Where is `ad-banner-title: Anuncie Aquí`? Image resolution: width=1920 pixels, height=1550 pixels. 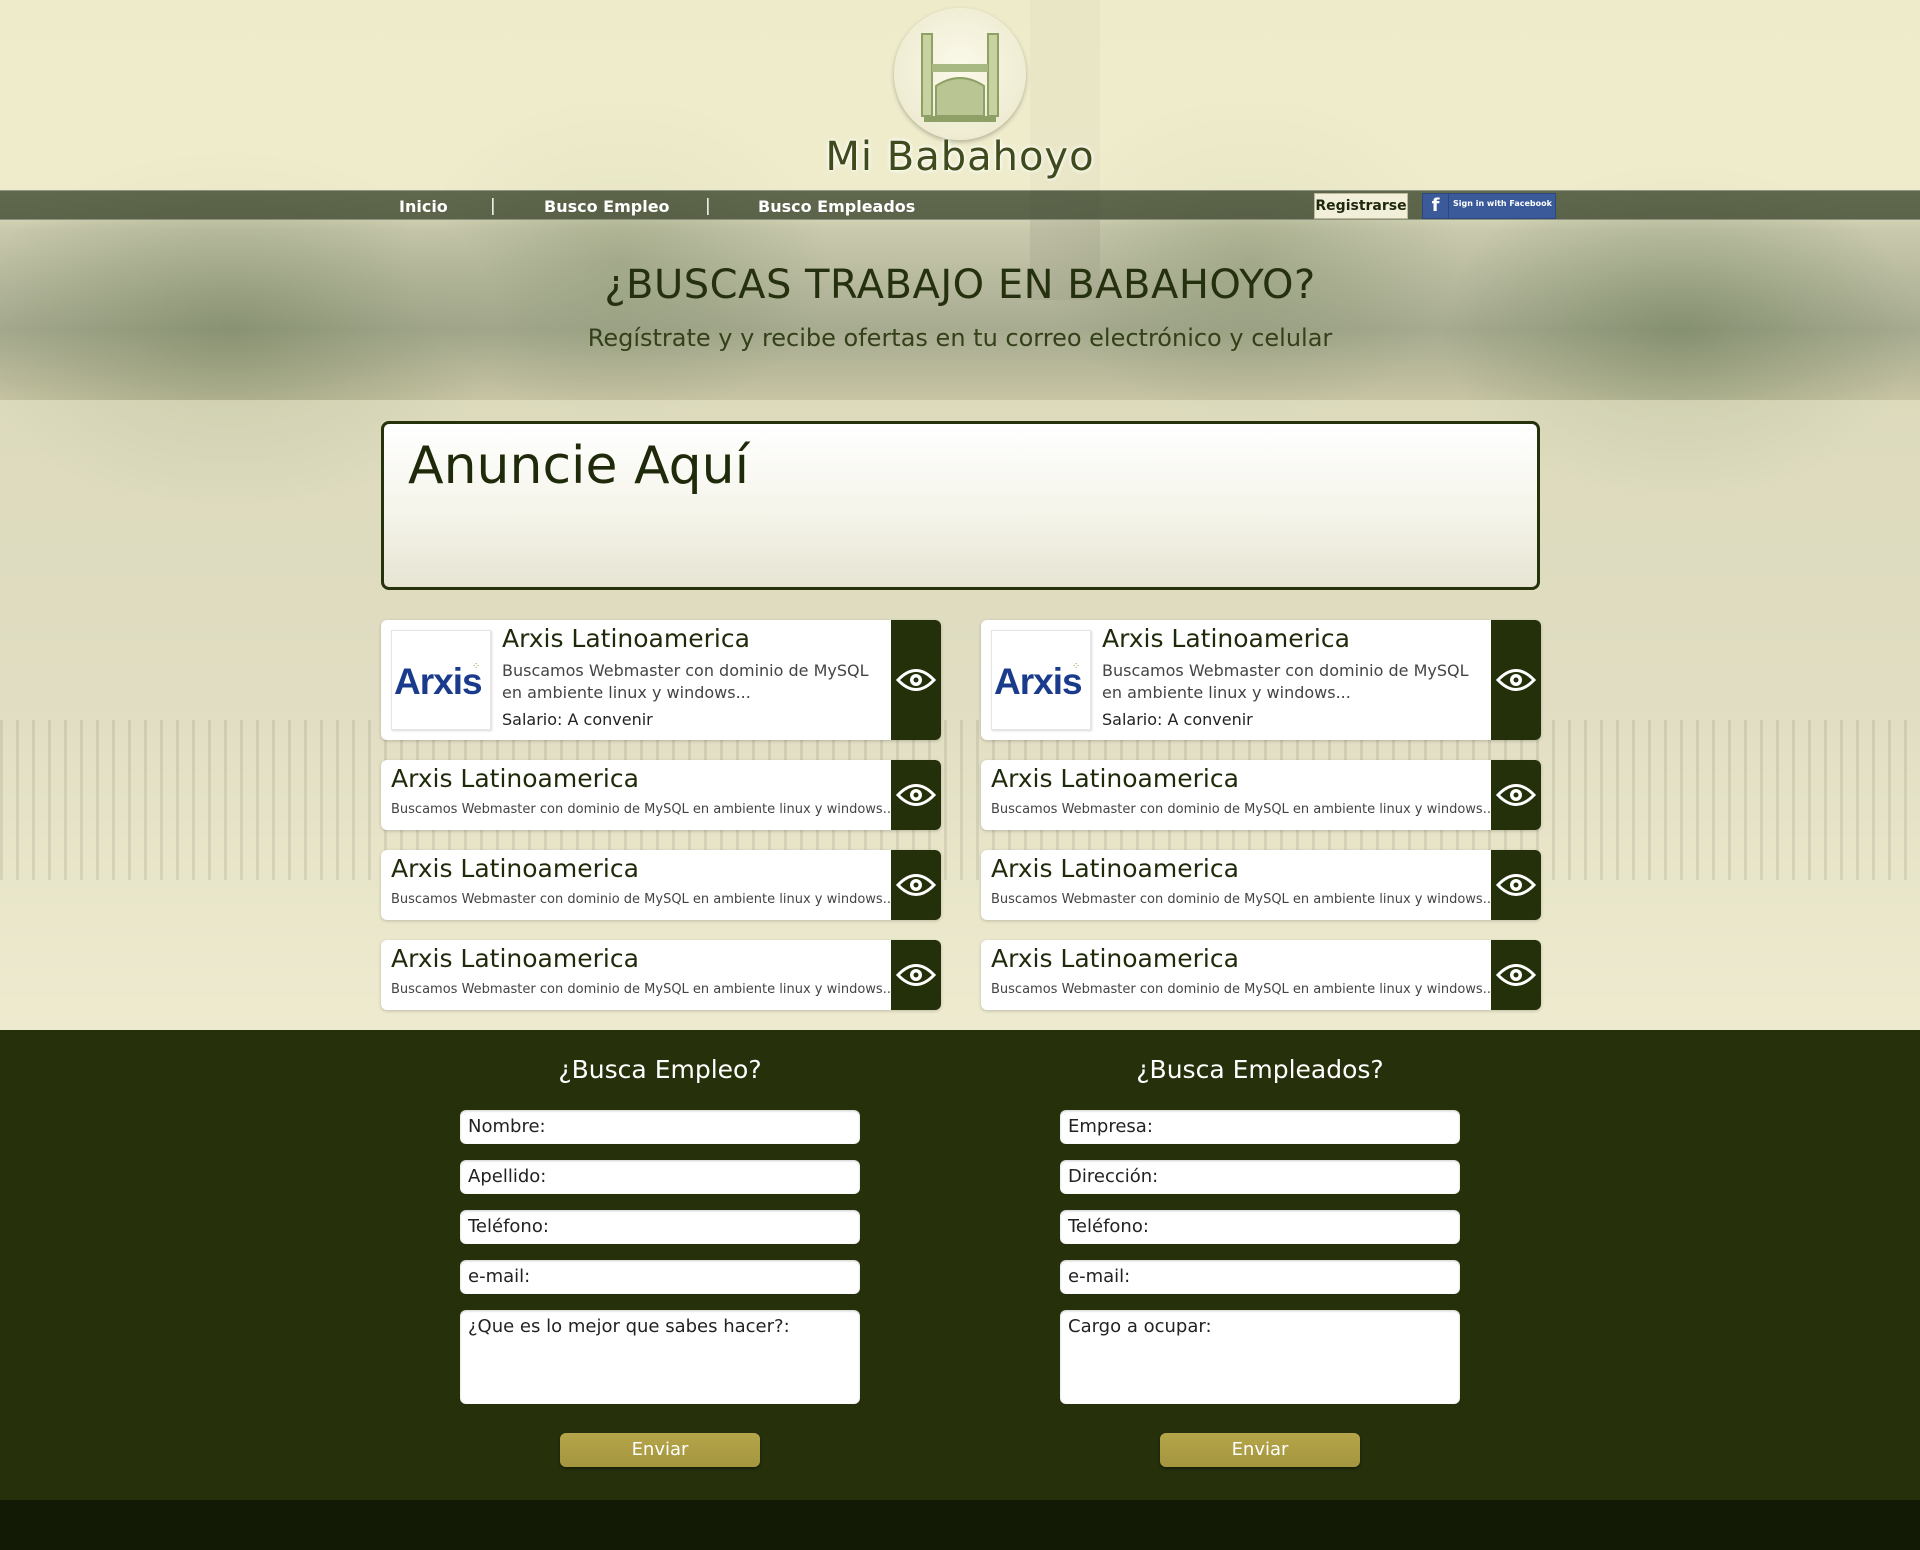
ad-banner-title: Anuncie Aquí is located at coordinates (579, 466).